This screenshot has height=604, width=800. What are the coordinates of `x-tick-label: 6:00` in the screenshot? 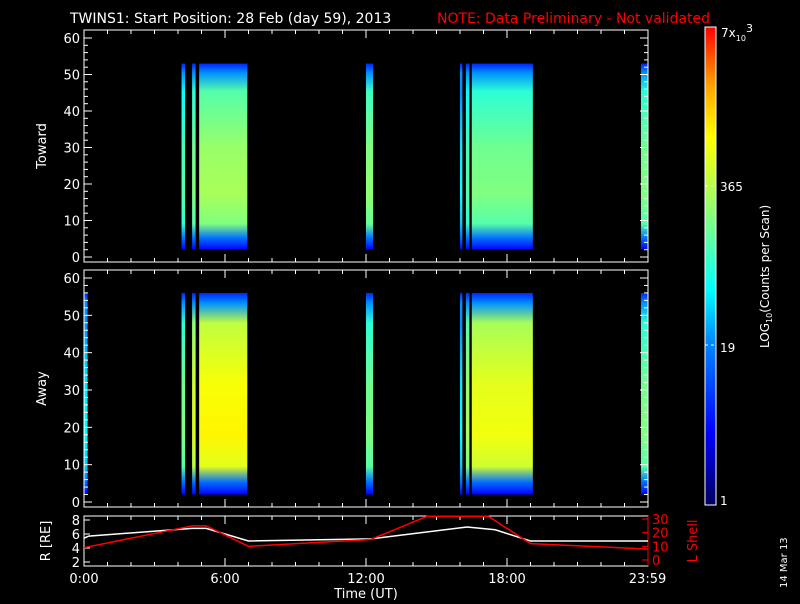 It's located at (224, 579).